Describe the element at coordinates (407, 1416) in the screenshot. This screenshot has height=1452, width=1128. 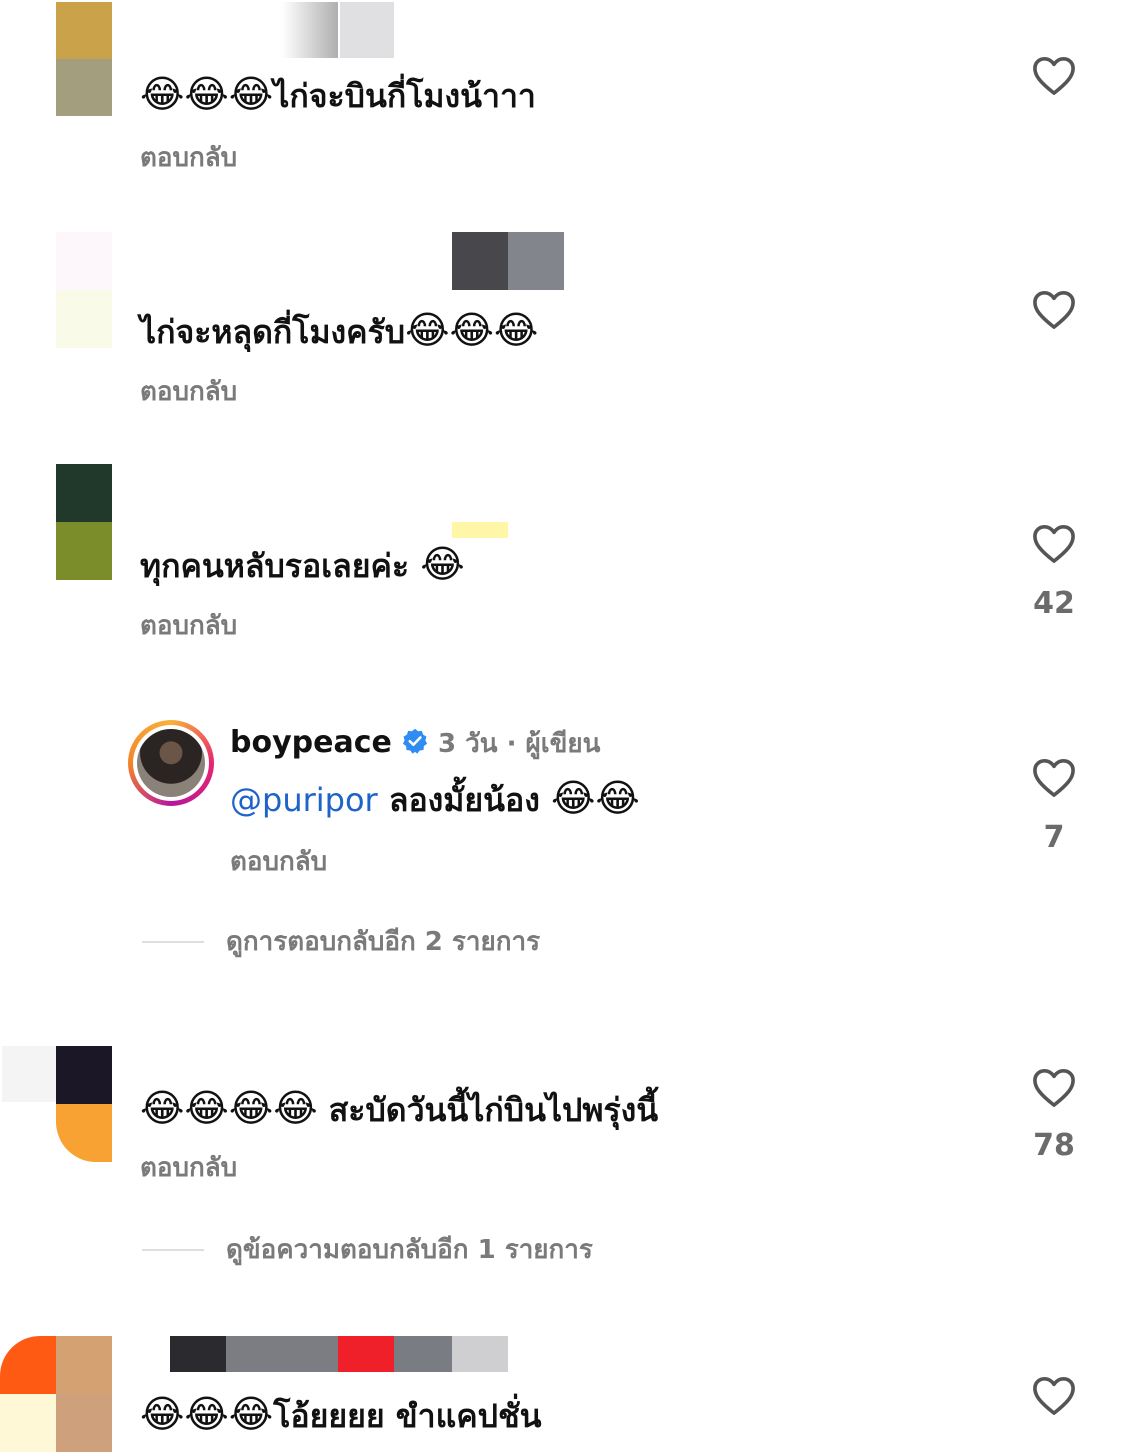
I see `comment-body: โอ้ยยยย ขำแคปชั่น` at that location.